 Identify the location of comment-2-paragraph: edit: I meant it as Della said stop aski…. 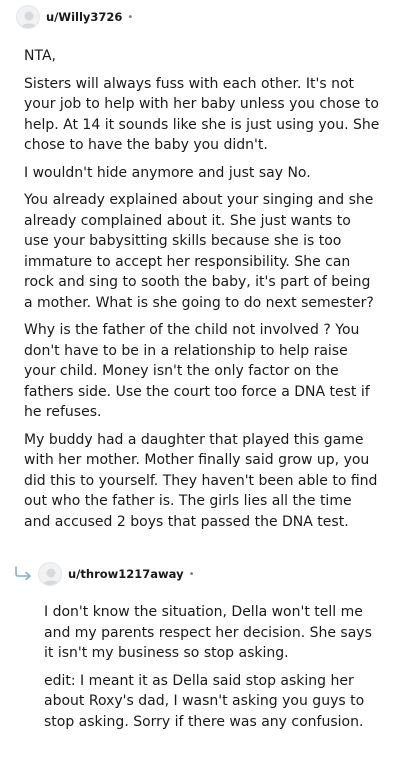
(204, 701).